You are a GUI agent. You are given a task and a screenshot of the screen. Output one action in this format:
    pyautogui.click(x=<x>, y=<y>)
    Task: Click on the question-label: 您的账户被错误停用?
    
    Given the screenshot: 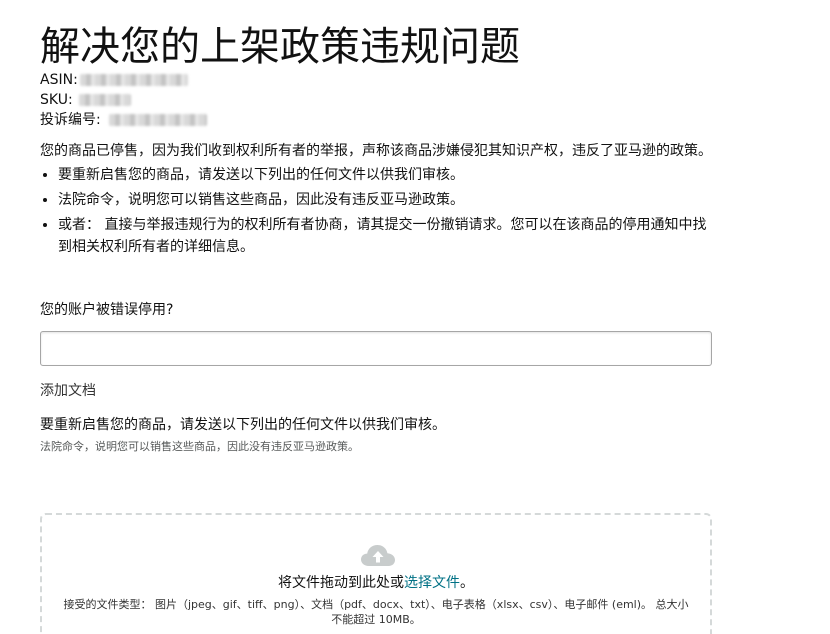 What is the action you would take?
    pyautogui.click(x=107, y=310)
    